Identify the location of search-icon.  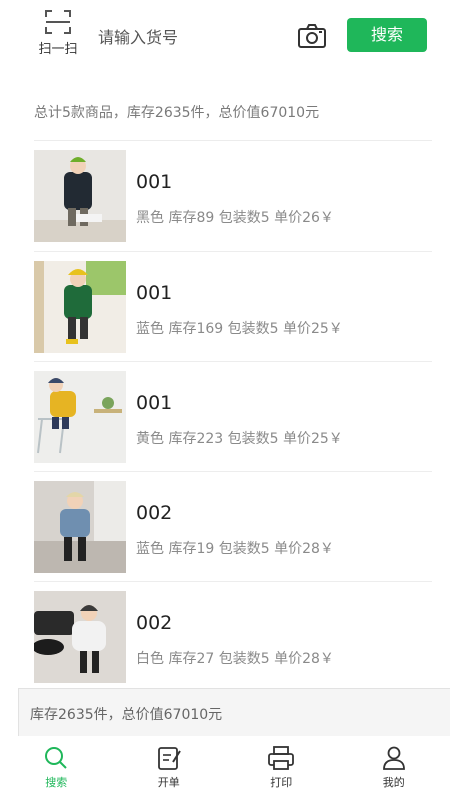
(56, 758).